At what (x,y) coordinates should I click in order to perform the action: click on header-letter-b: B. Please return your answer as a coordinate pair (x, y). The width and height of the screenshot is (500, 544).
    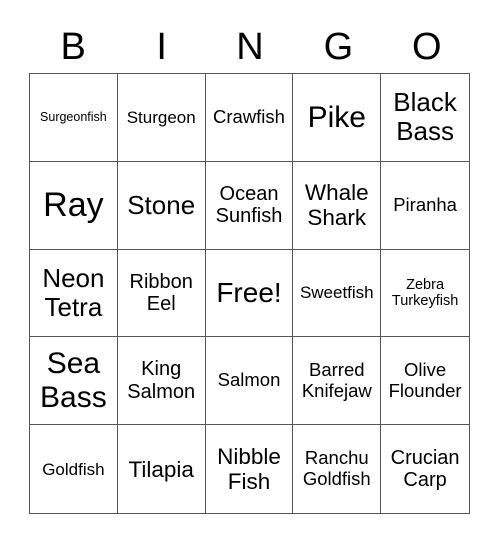
    Looking at the image, I should click on (73, 47).